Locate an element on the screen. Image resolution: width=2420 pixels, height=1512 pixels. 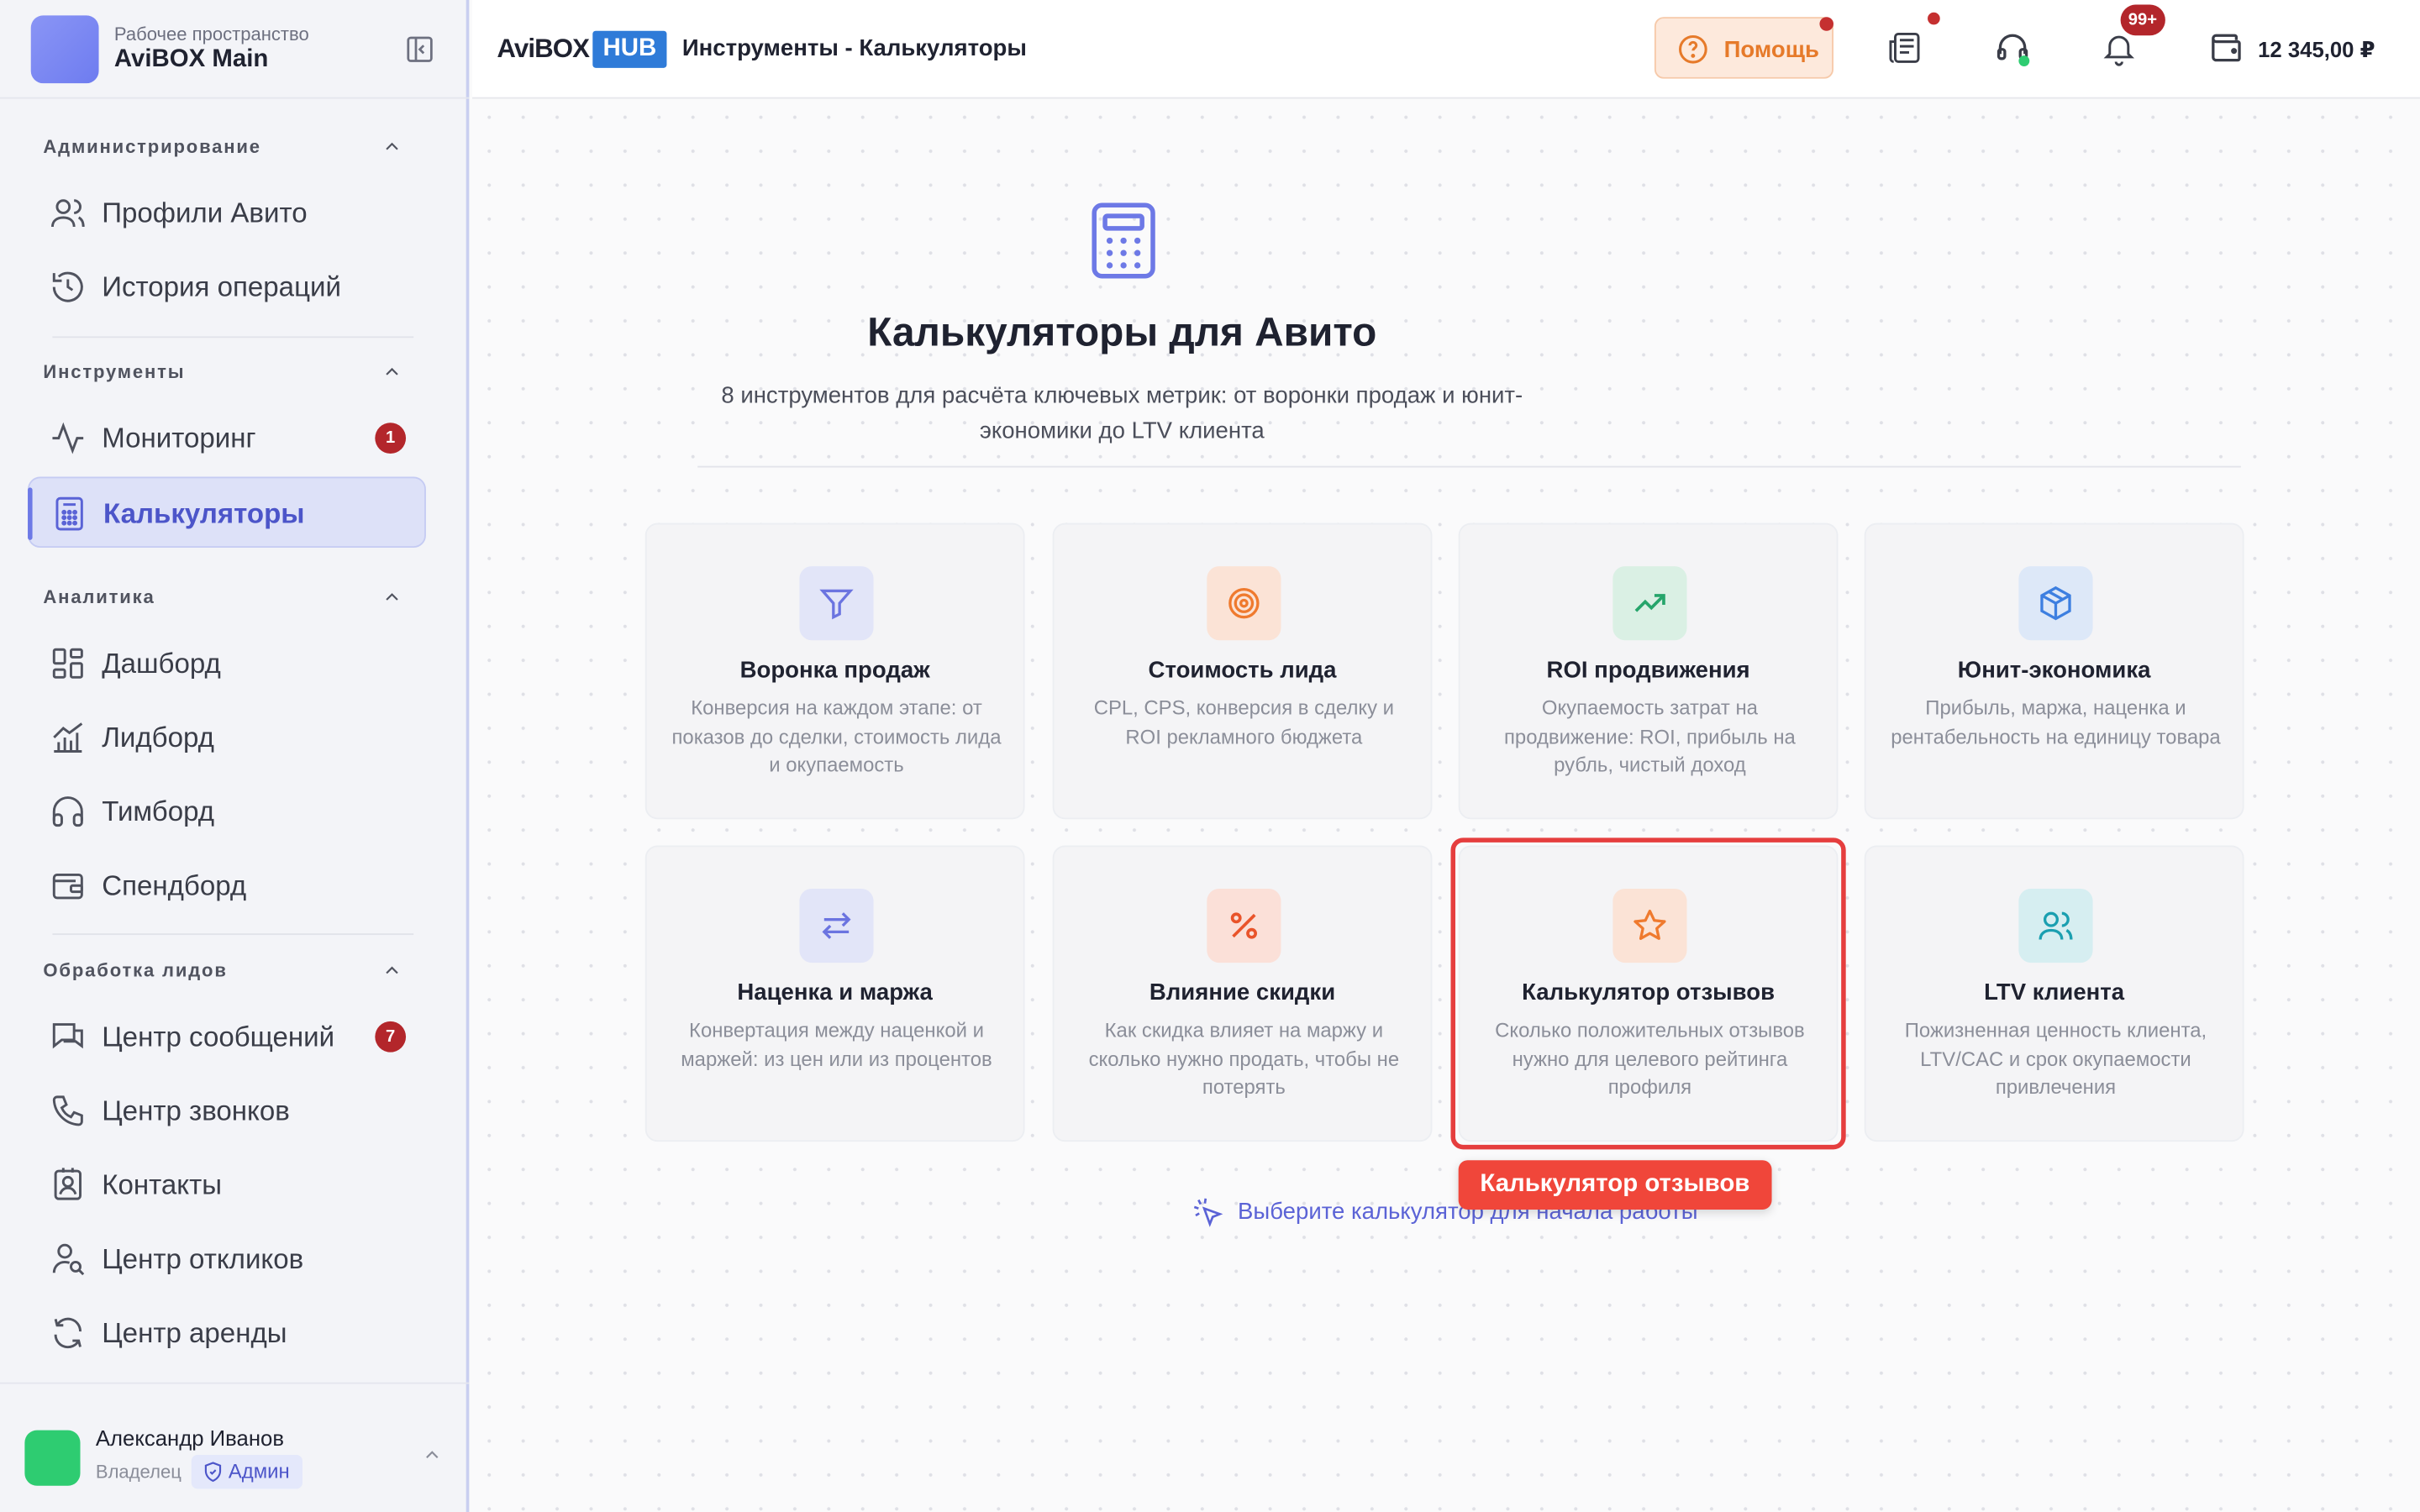
sidebar-item-calculators: Калькуляторы is located at coordinates (227, 512).